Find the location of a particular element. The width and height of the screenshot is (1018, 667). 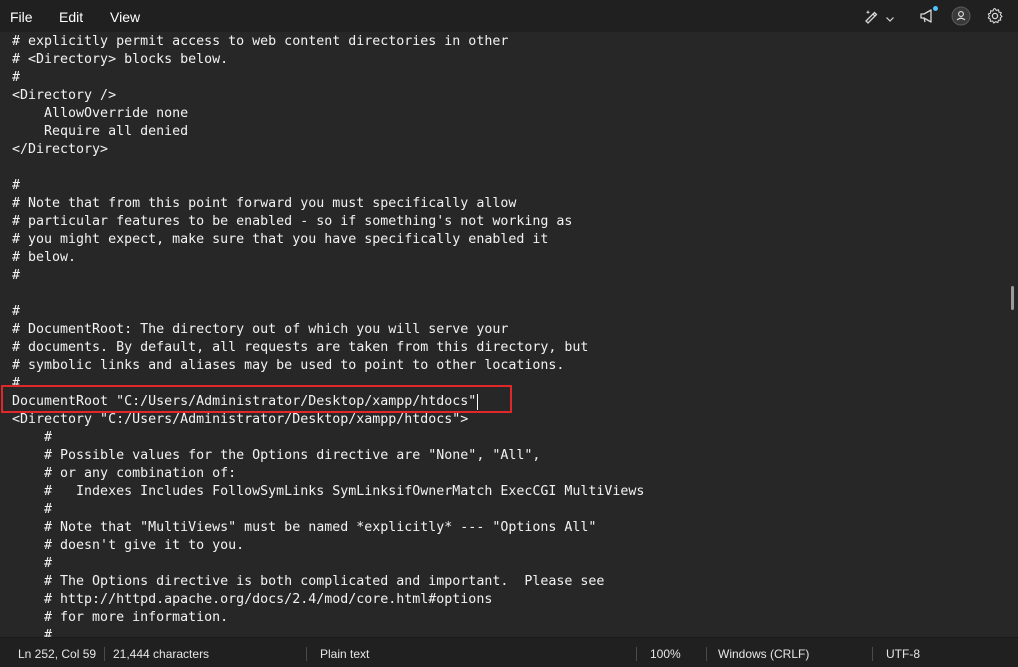

scrollbar-thumb is located at coordinates (1012, 298).